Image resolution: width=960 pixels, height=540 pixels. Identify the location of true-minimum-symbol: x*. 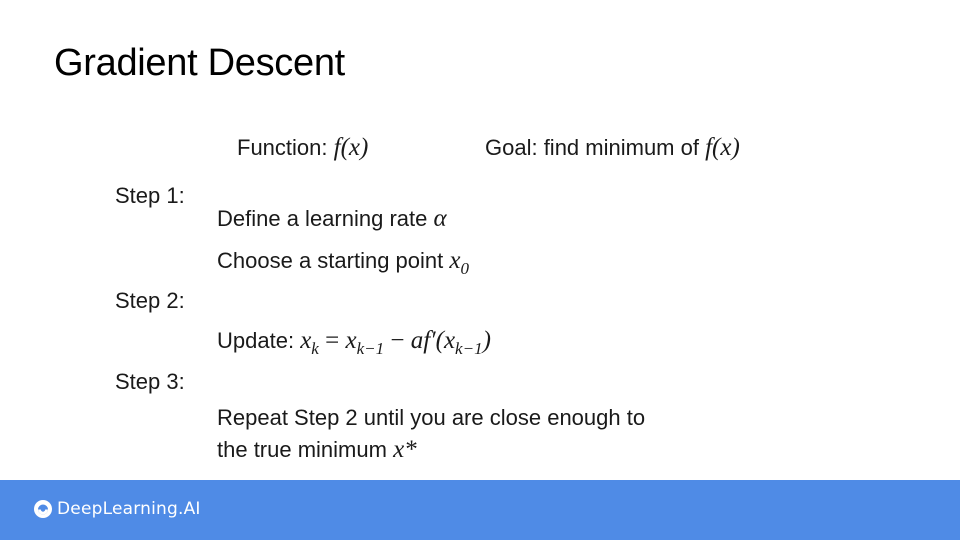
(405, 449).